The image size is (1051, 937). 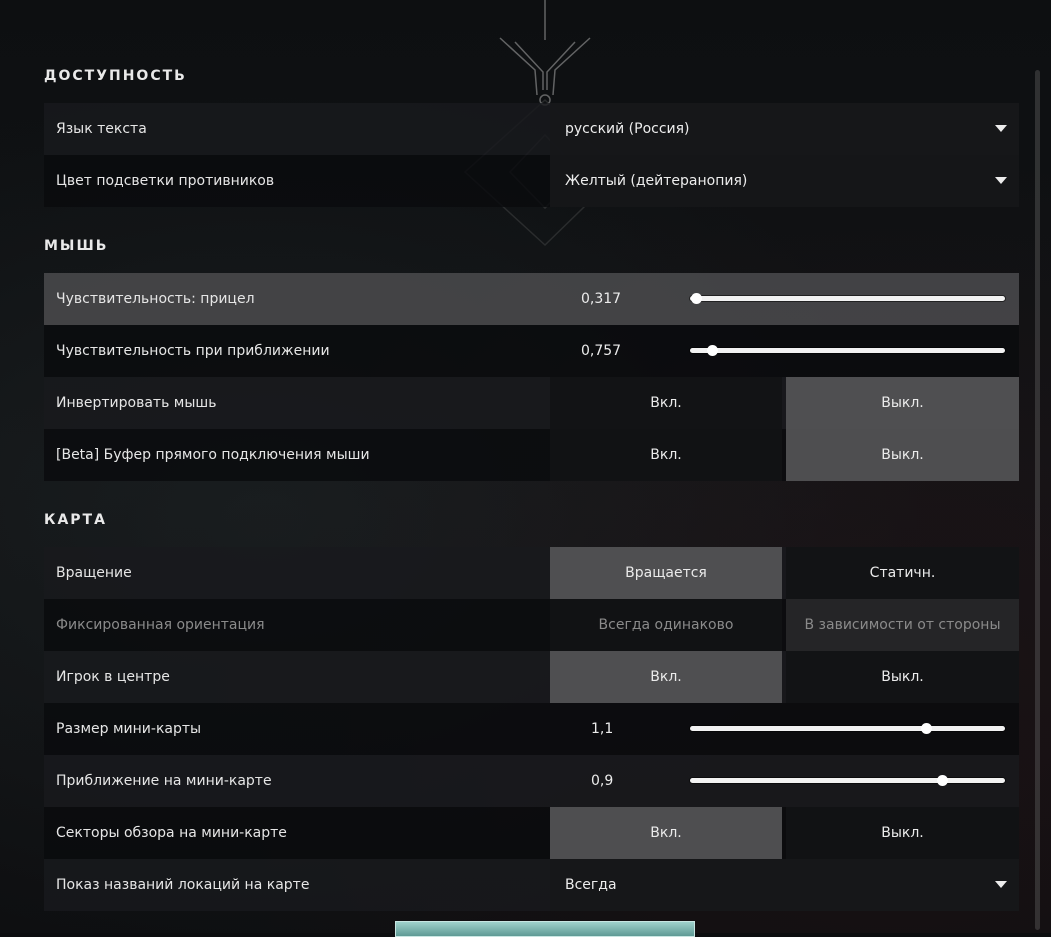 What do you see at coordinates (847, 728) in the screenshot?
I see `minimap-size-slider` at bounding box center [847, 728].